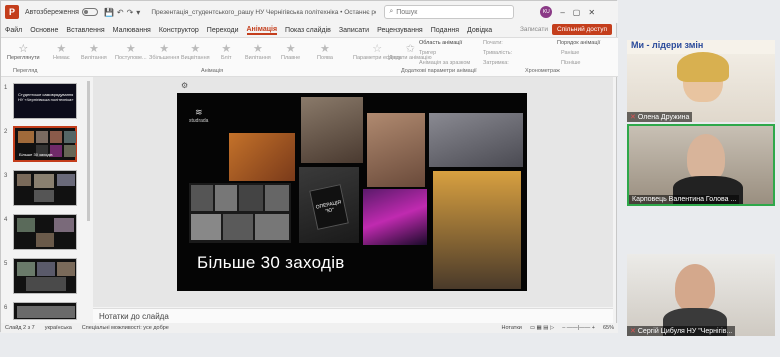 Image resolution: width=780 pixels, height=357 pixels. What do you see at coordinates (663, 117) in the screenshot?
I see `participant-name: Олена Дружина` at bounding box center [663, 117].